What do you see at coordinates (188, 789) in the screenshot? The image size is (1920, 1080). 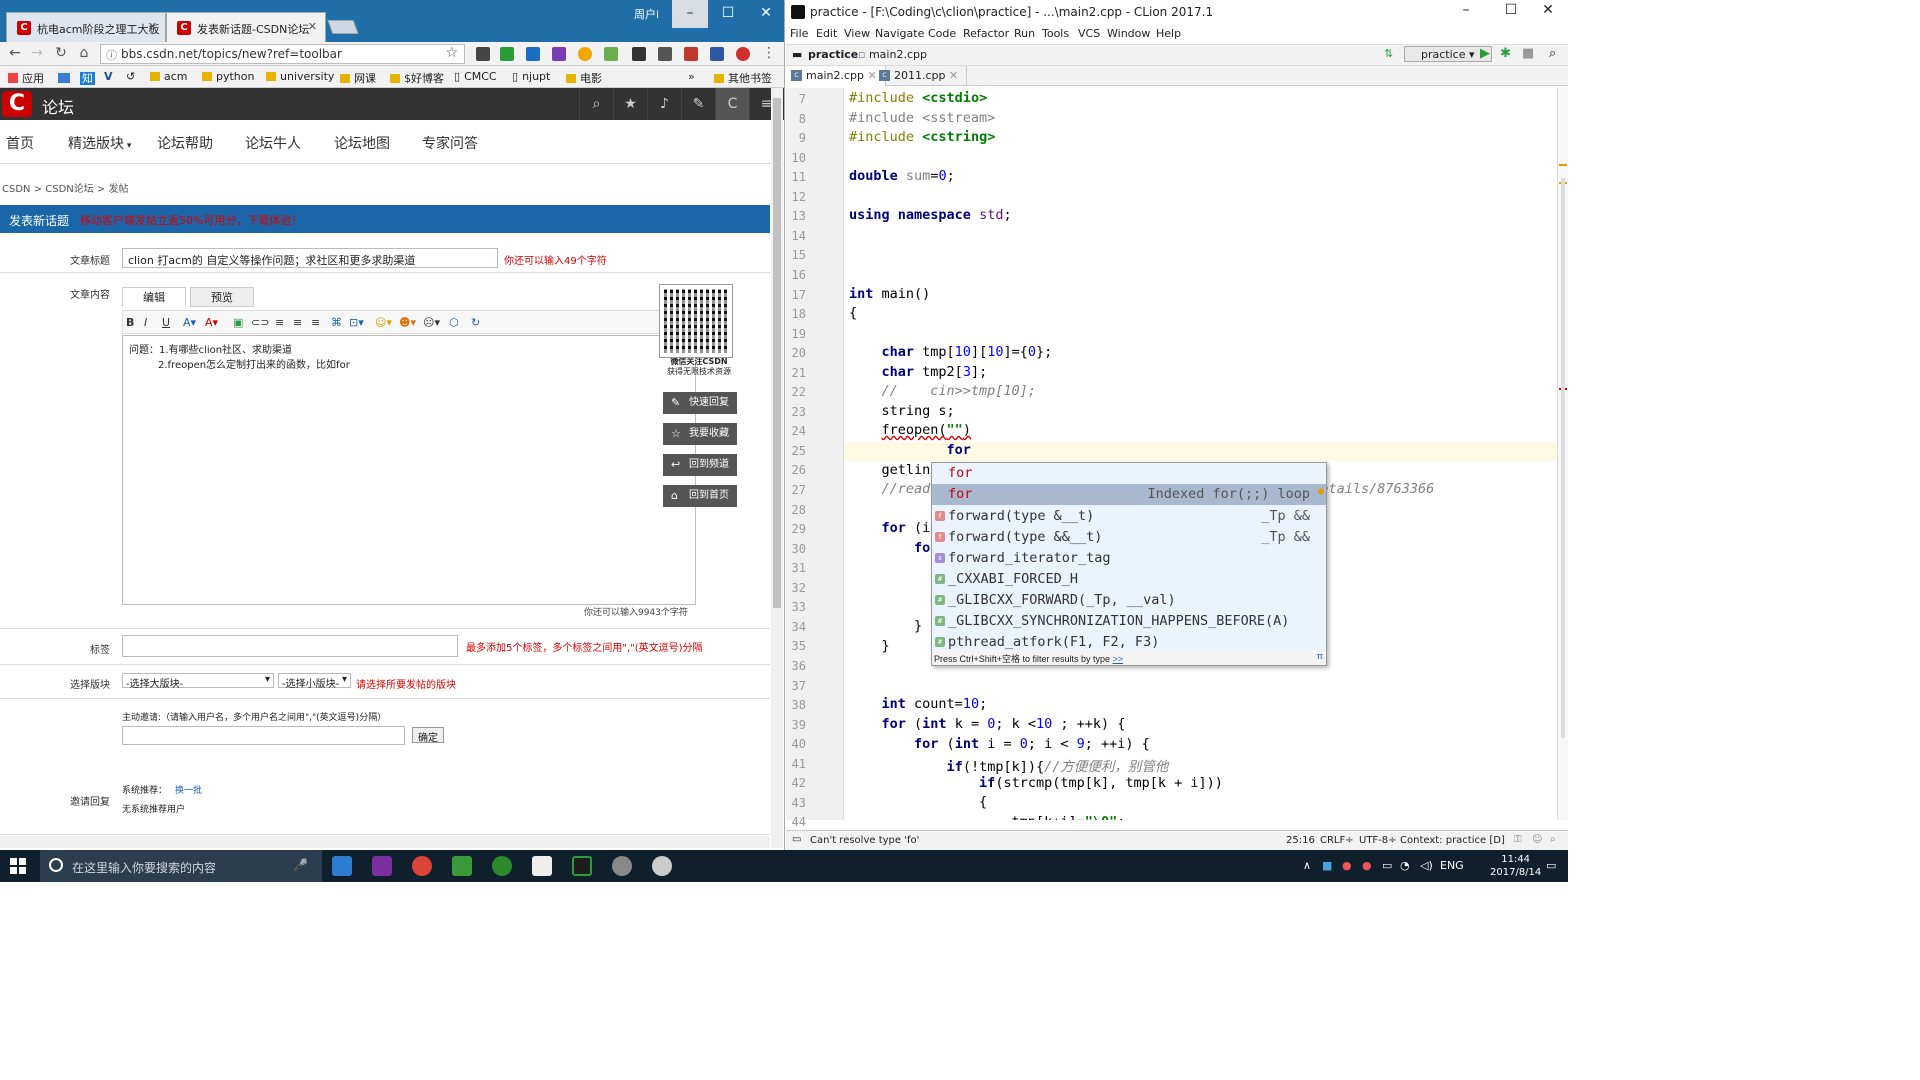 I see `recommend-refresh-link: 换一批` at bounding box center [188, 789].